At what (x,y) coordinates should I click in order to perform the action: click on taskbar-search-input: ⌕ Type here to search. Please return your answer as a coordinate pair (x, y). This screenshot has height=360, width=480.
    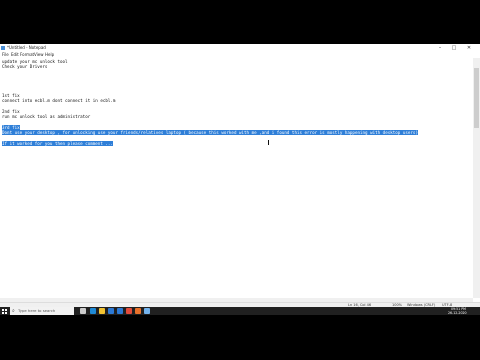
    Looking at the image, I should click on (42, 311).